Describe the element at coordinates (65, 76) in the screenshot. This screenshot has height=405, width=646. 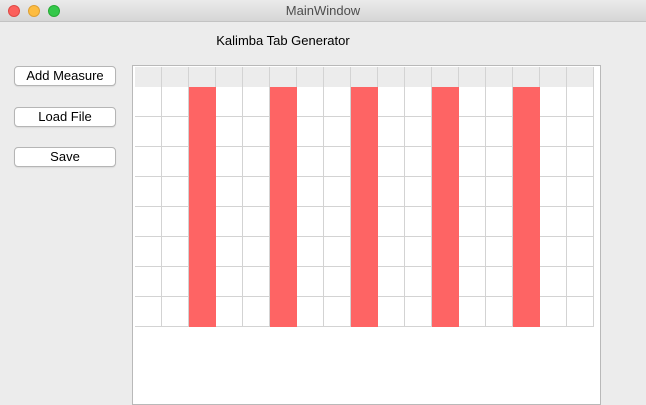
I see `add-measure-button: Add Measure` at that location.